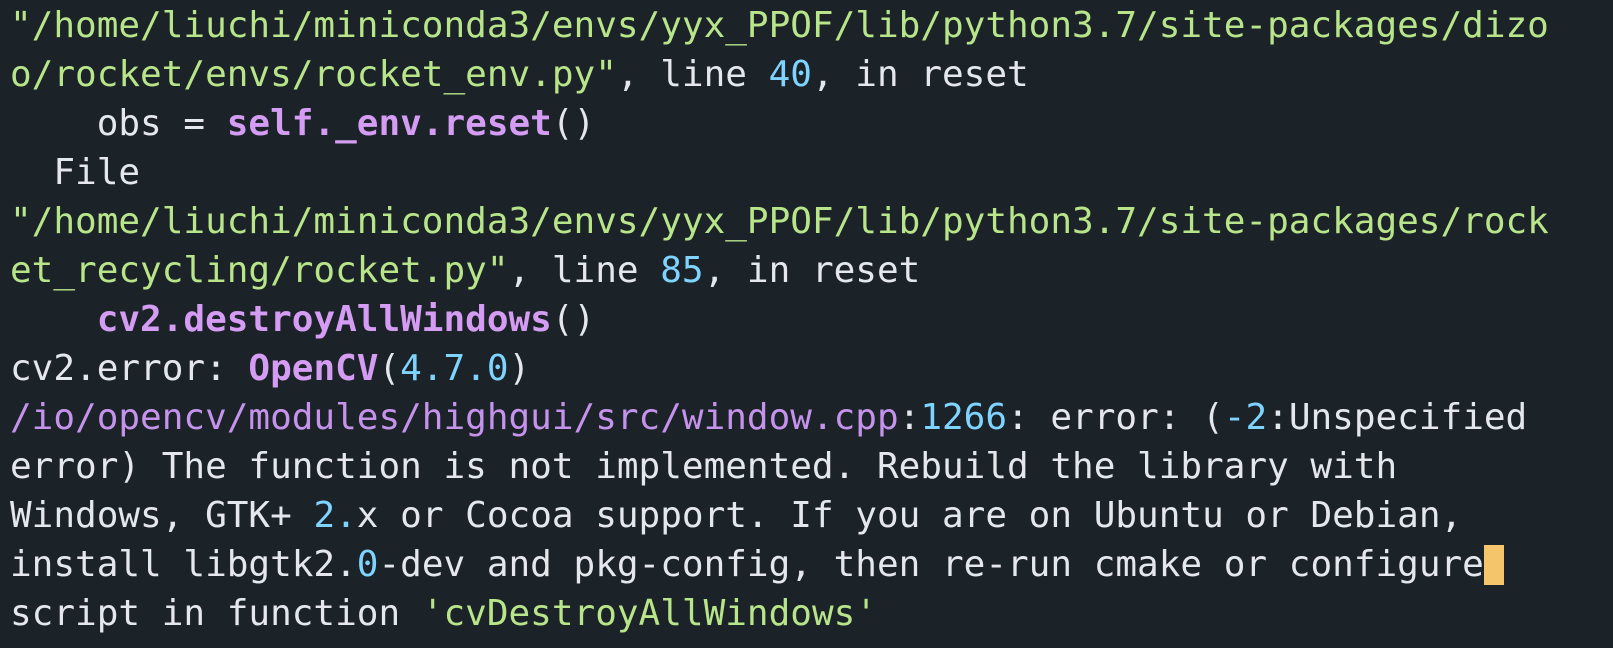 Image resolution: width=1613 pixels, height=648 pixels. I want to click on terminal-text-segment: ), so click(519, 368).